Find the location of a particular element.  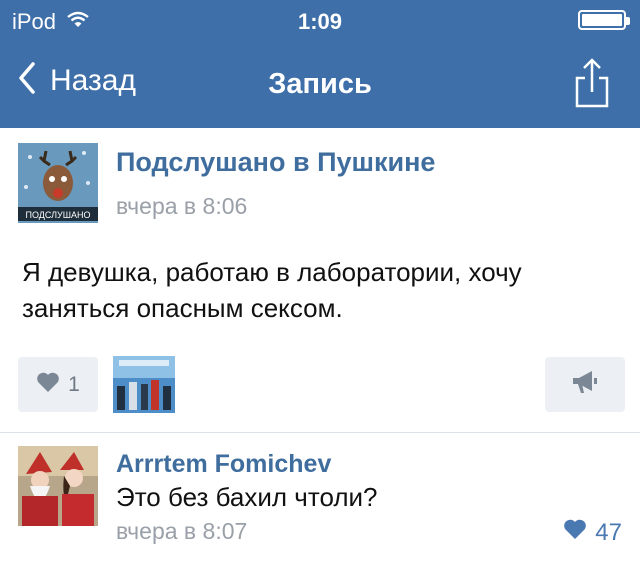

megaphone-icon is located at coordinates (585, 384).